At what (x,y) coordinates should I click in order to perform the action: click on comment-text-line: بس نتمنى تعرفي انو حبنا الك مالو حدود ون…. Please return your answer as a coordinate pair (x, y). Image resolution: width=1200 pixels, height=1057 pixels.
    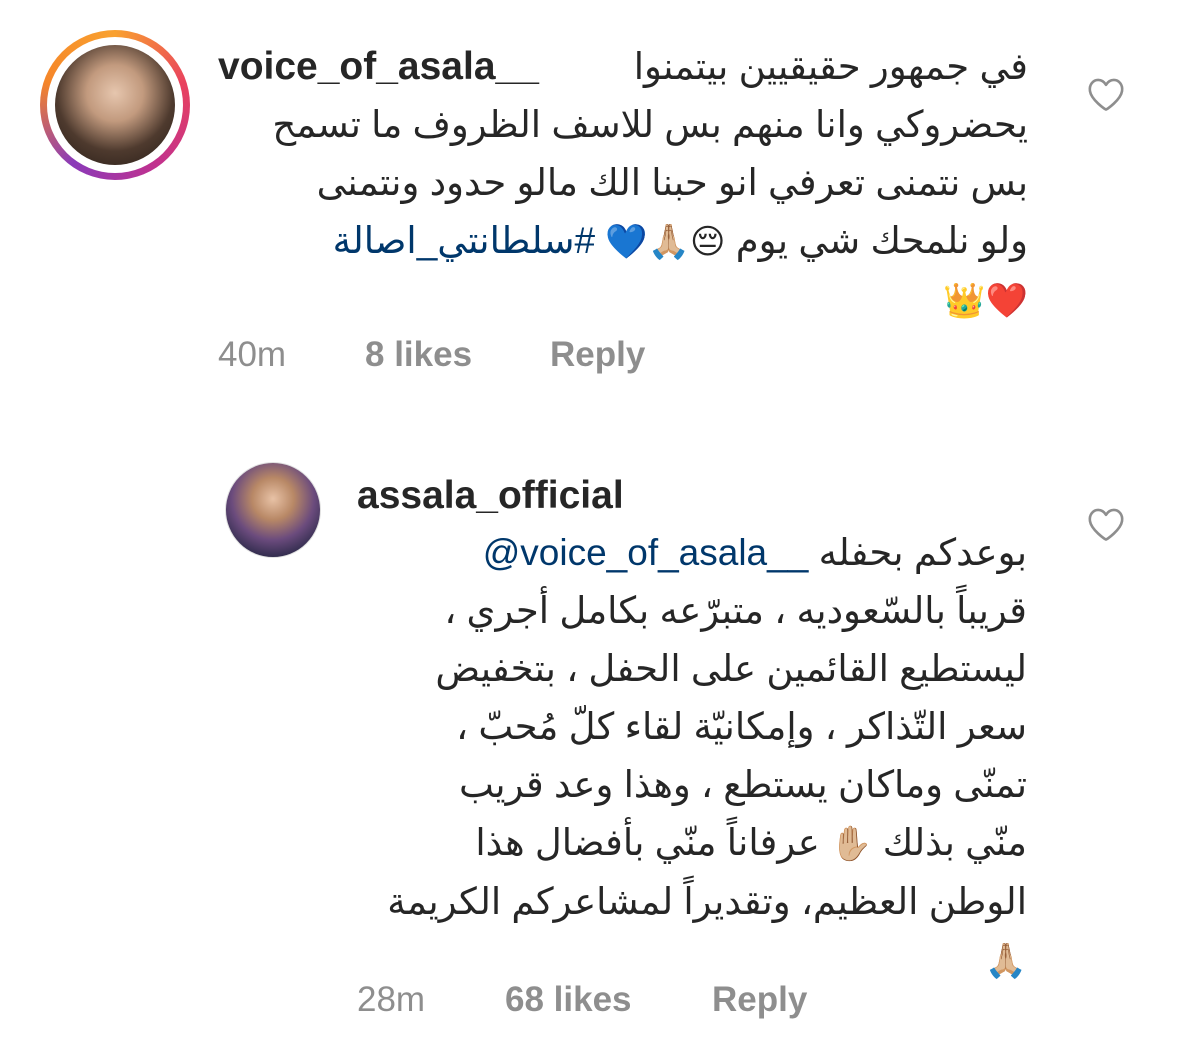
    Looking at the image, I should click on (672, 182).